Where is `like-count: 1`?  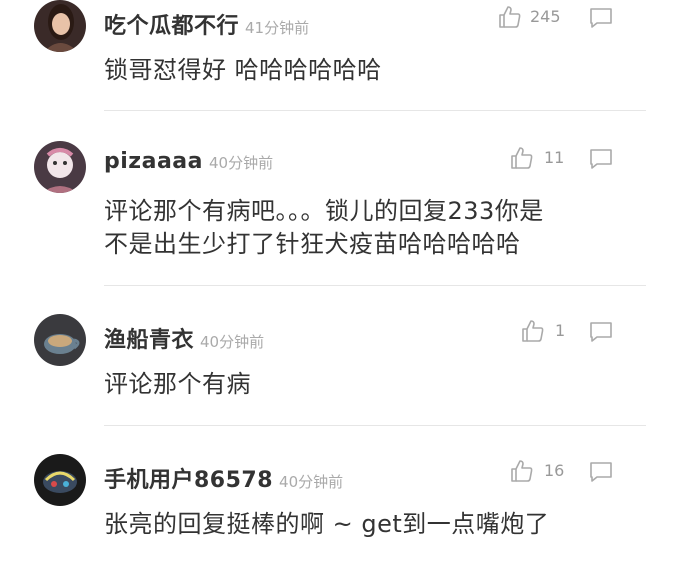 like-count: 1 is located at coordinates (560, 330).